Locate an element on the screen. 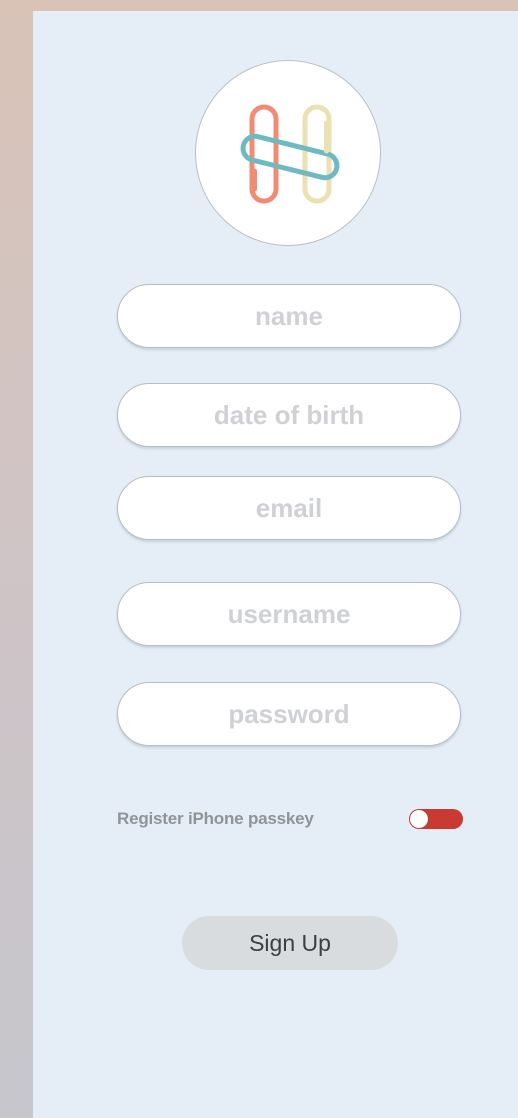 Image resolution: width=518 pixels, height=1118 pixels. date-of-birth-input is located at coordinates (289, 415).